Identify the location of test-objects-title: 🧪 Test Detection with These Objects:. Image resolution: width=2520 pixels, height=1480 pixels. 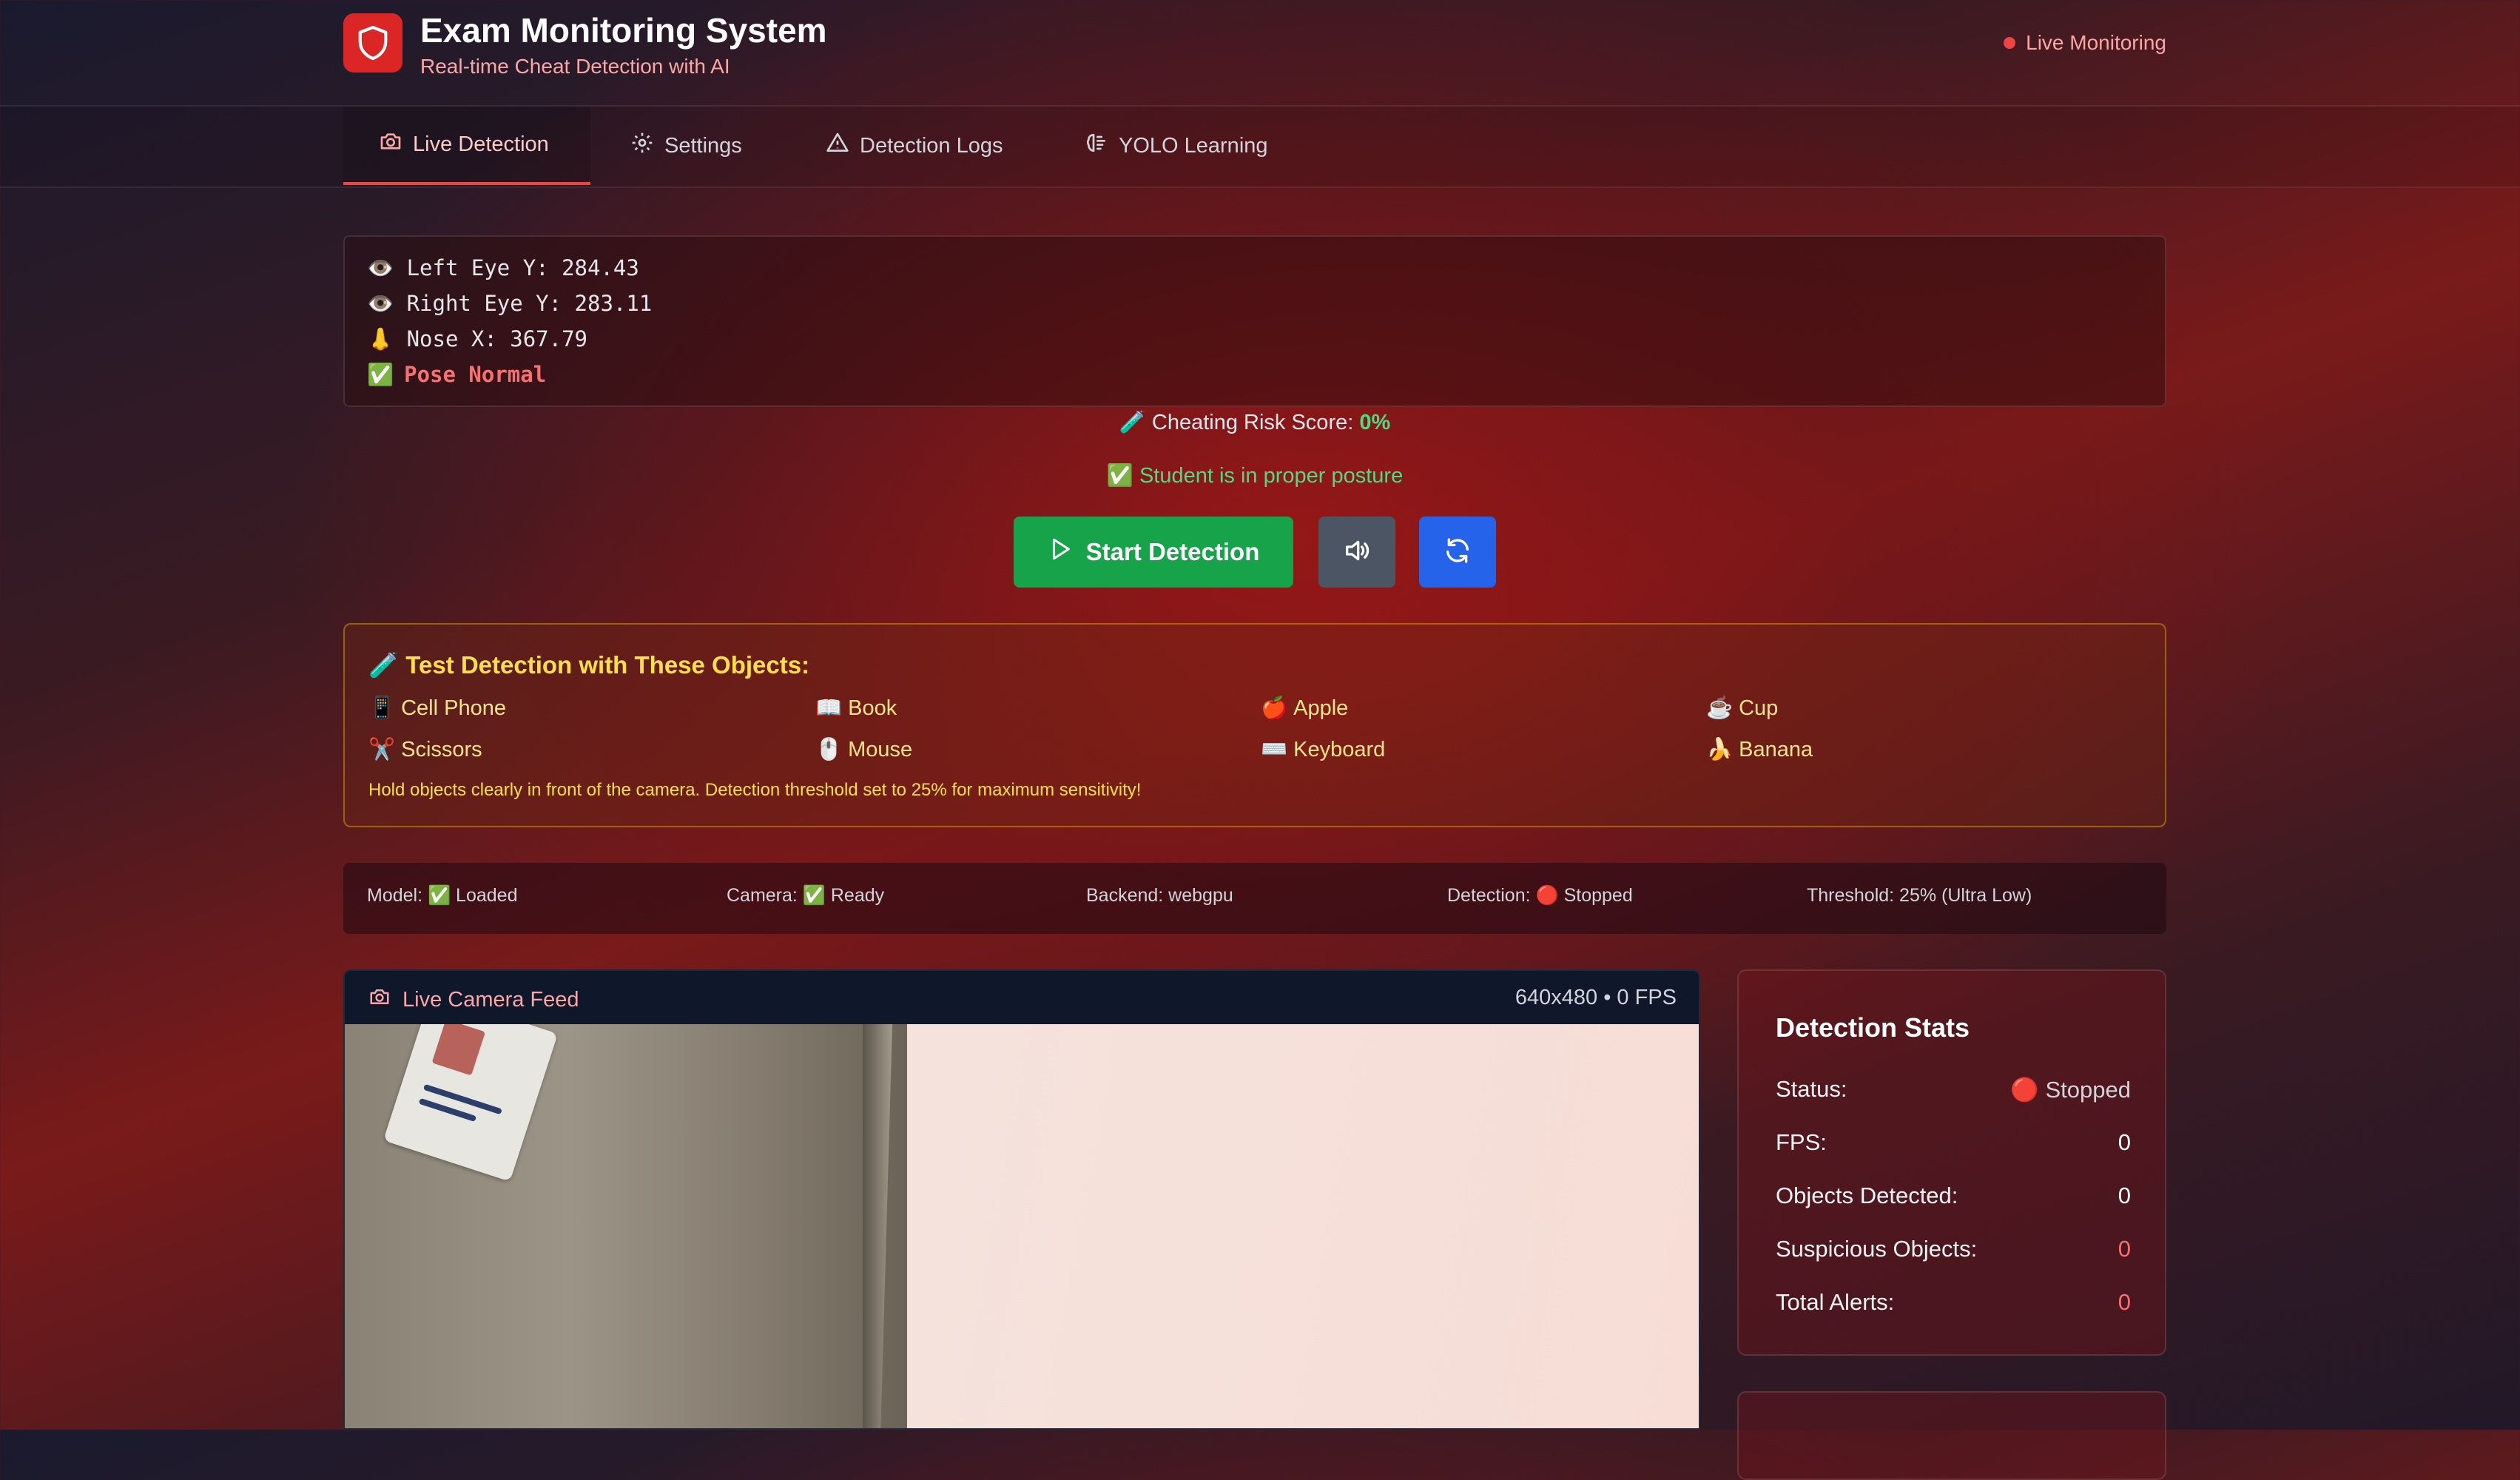
(589, 665).